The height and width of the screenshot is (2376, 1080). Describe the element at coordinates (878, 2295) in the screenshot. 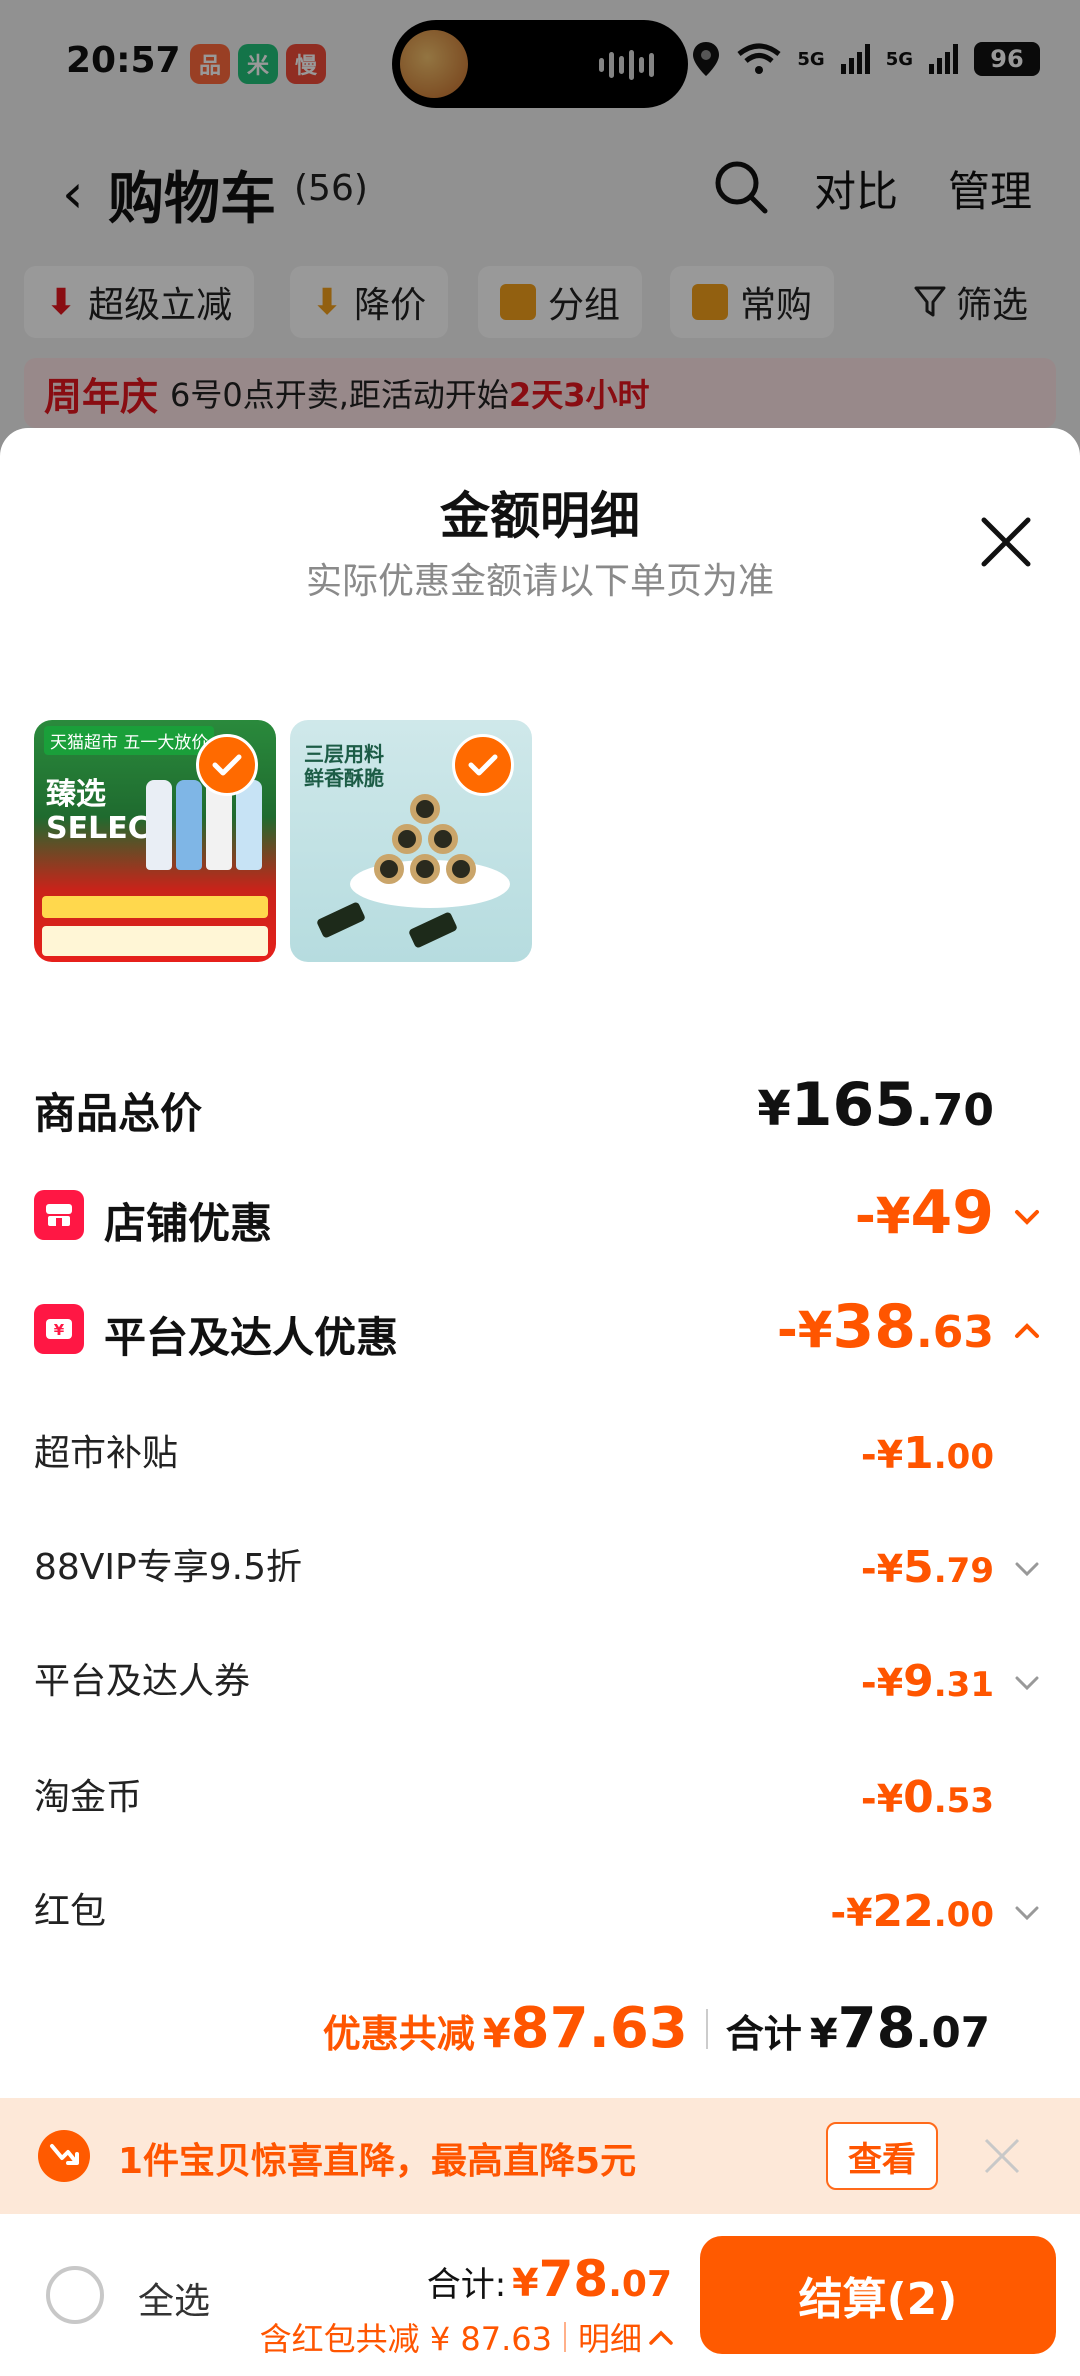

I see `checkout-button: 结算(2)` at that location.